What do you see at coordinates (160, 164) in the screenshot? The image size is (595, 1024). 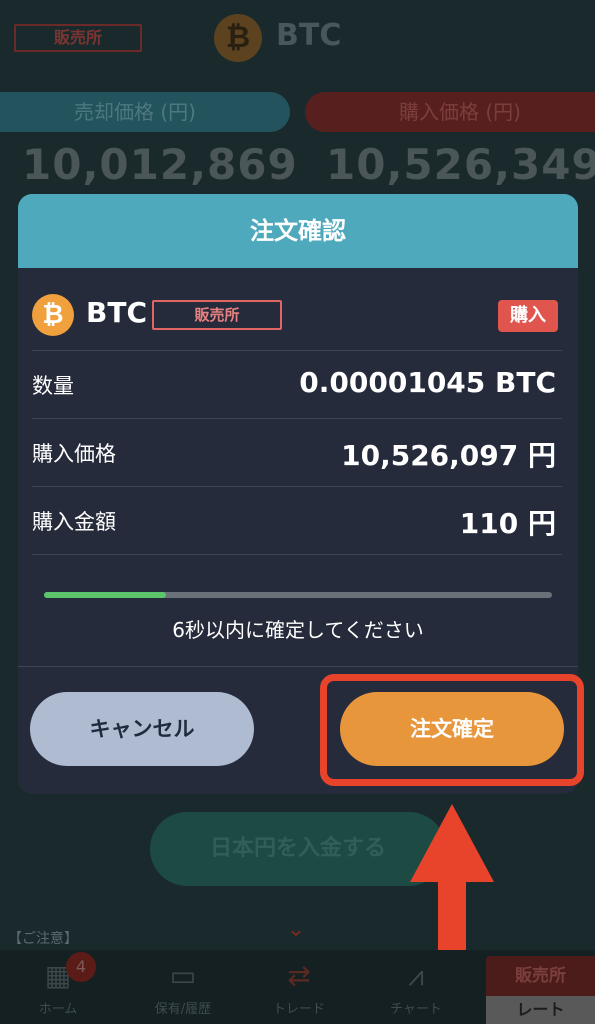 I see `sell-price-value: 10,012,869` at bounding box center [160, 164].